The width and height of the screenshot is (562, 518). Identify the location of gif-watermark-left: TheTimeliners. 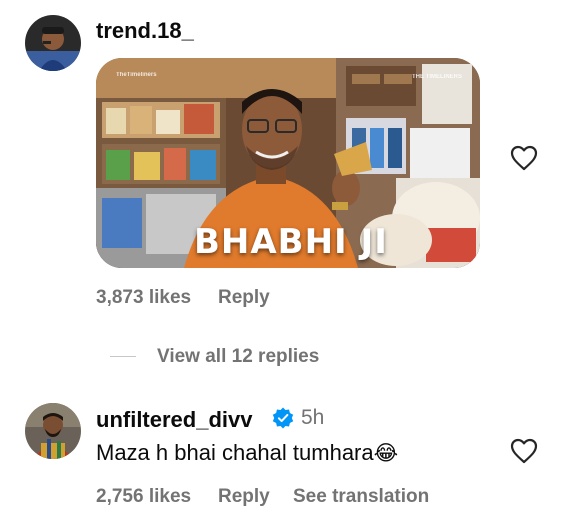
(136, 75).